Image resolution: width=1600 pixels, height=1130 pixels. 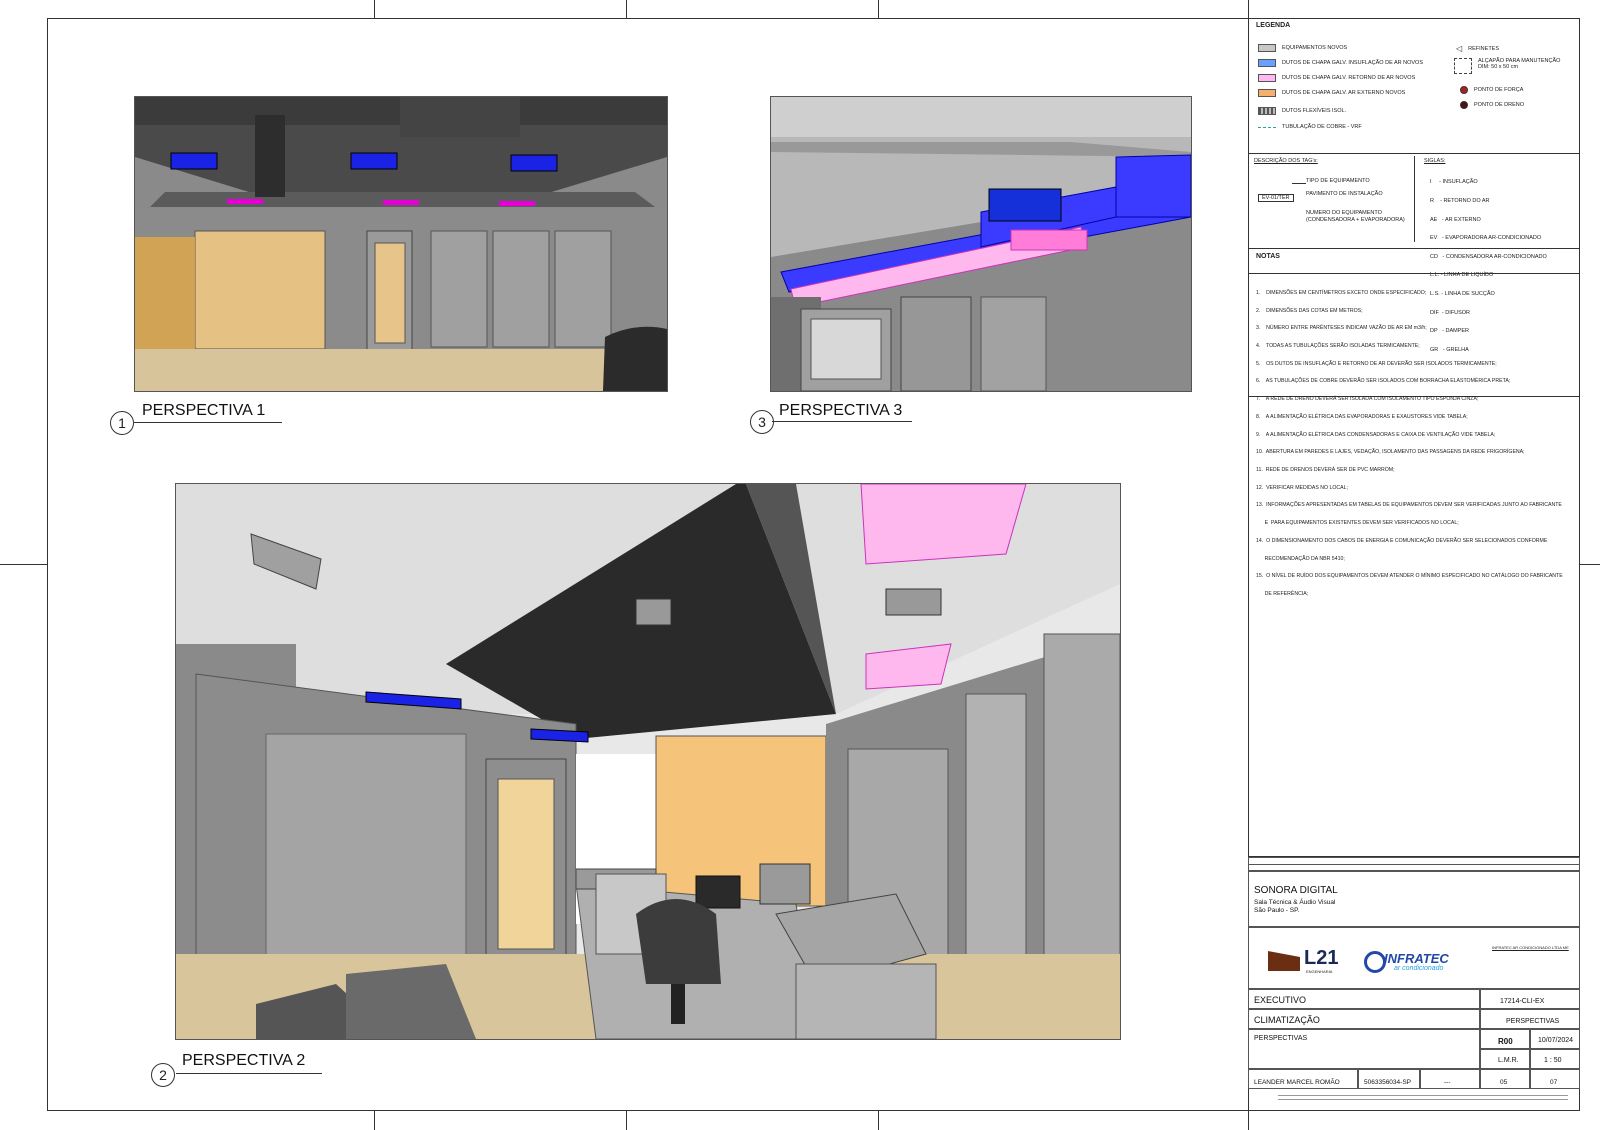 What do you see at coordinates (1533, 1021) in the screenshot?
I see `board-type-value: PERSPECTIVAS` at bounding box center [1533, 1021].